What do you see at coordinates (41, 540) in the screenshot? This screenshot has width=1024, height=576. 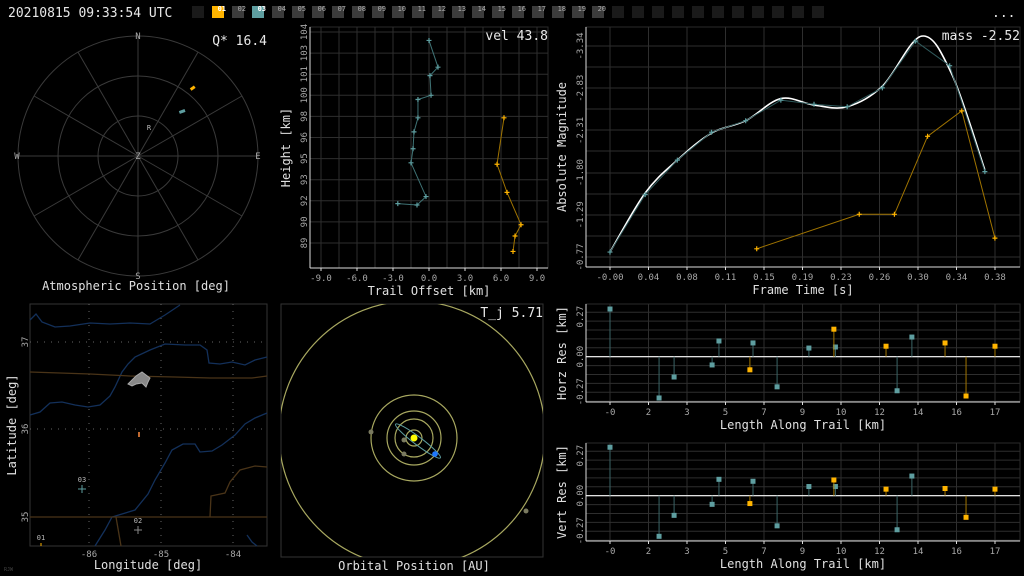 I see `station-01-marker: 01` at bounding box center [41, 540].